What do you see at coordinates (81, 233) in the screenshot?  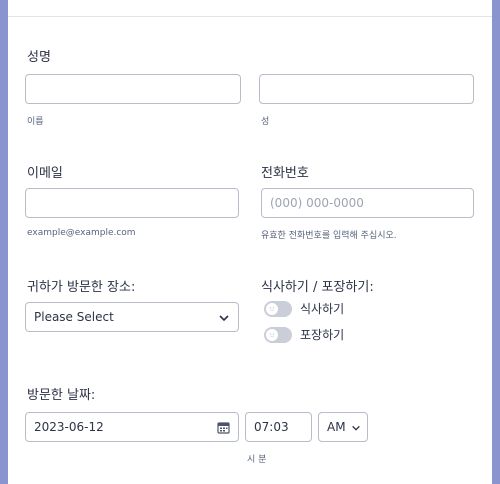 I see `email-sublabel: example@example.com` at bounding box center [81, 233].